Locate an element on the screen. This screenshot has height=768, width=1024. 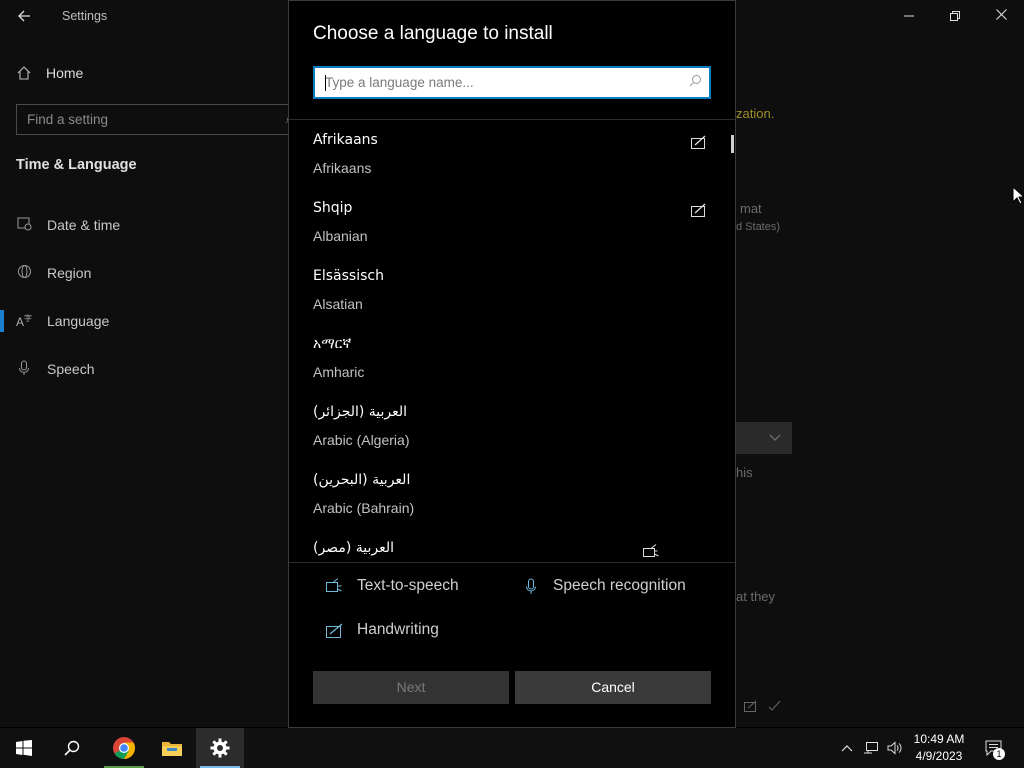
sidebar-item-label: Date & time is located at coordinates (84, 225).